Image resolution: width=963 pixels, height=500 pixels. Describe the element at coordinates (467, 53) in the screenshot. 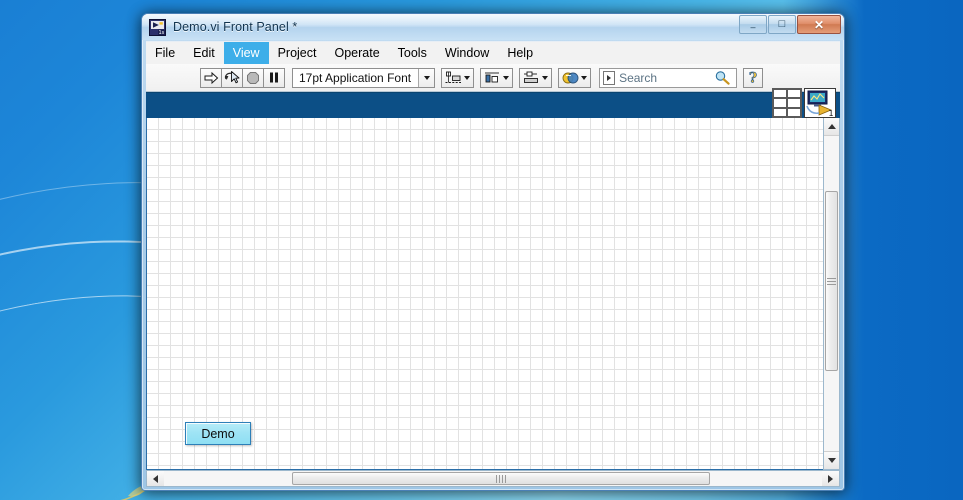

I see `menu-item-window: Window` at that location.